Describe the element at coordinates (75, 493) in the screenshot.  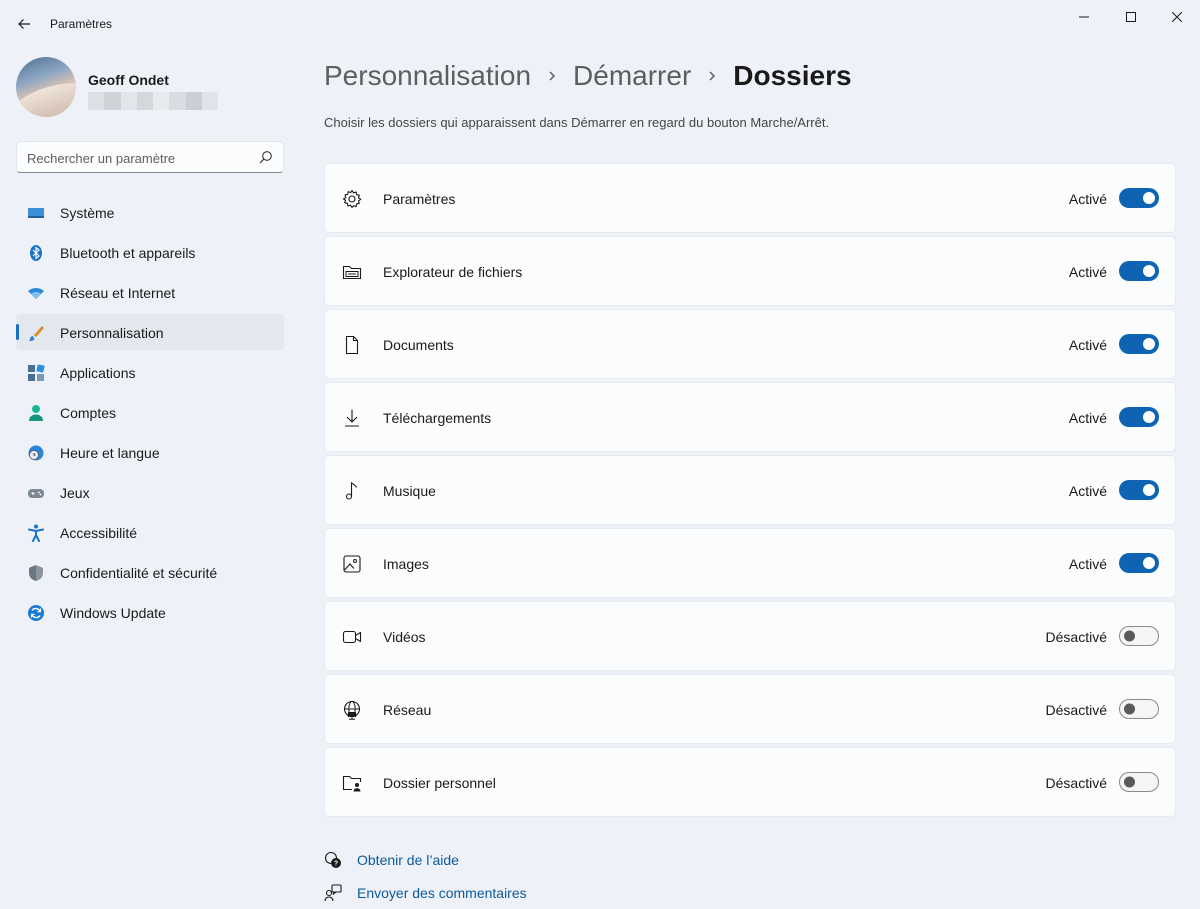
I see `sidebar-item-label: Jeux` at that location.